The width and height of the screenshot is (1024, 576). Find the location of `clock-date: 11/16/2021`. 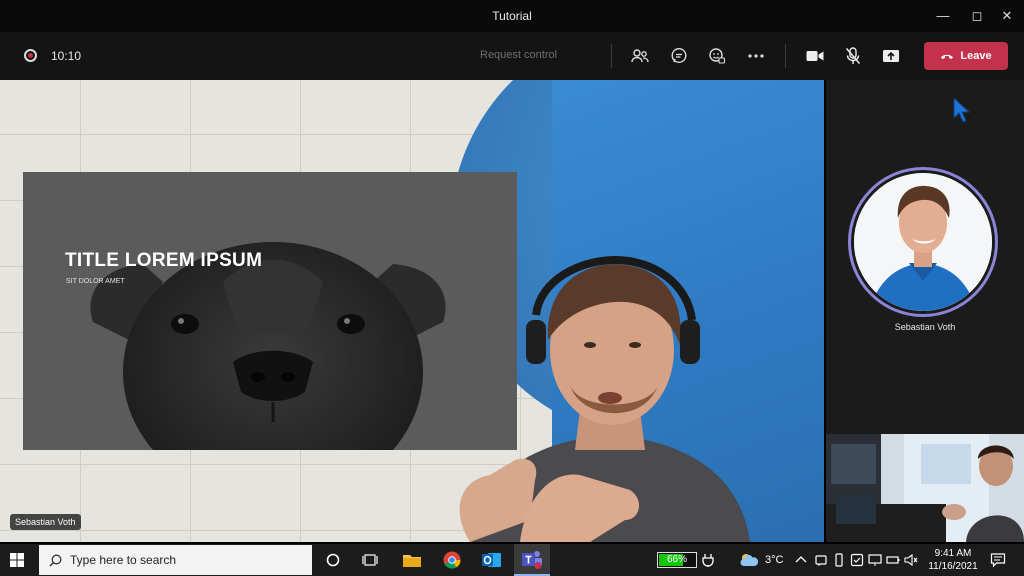

clock-date: 11/16/2021 is located at coordinates (953, 566).